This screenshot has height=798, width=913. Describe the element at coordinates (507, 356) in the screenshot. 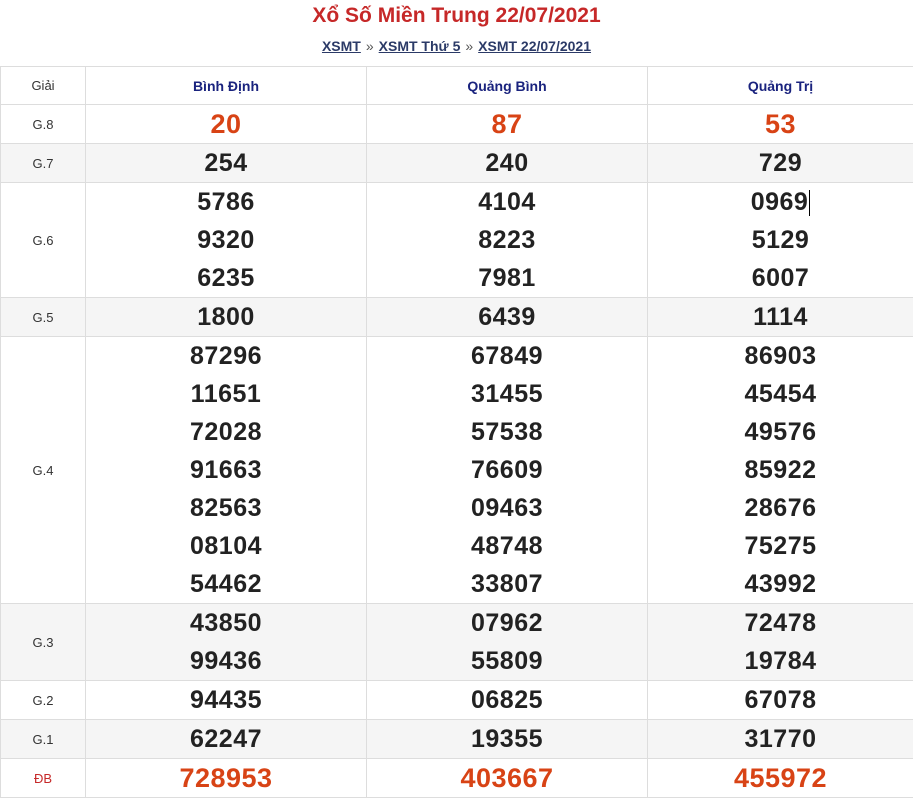

I see `prize-number-text: 67849` at that location.